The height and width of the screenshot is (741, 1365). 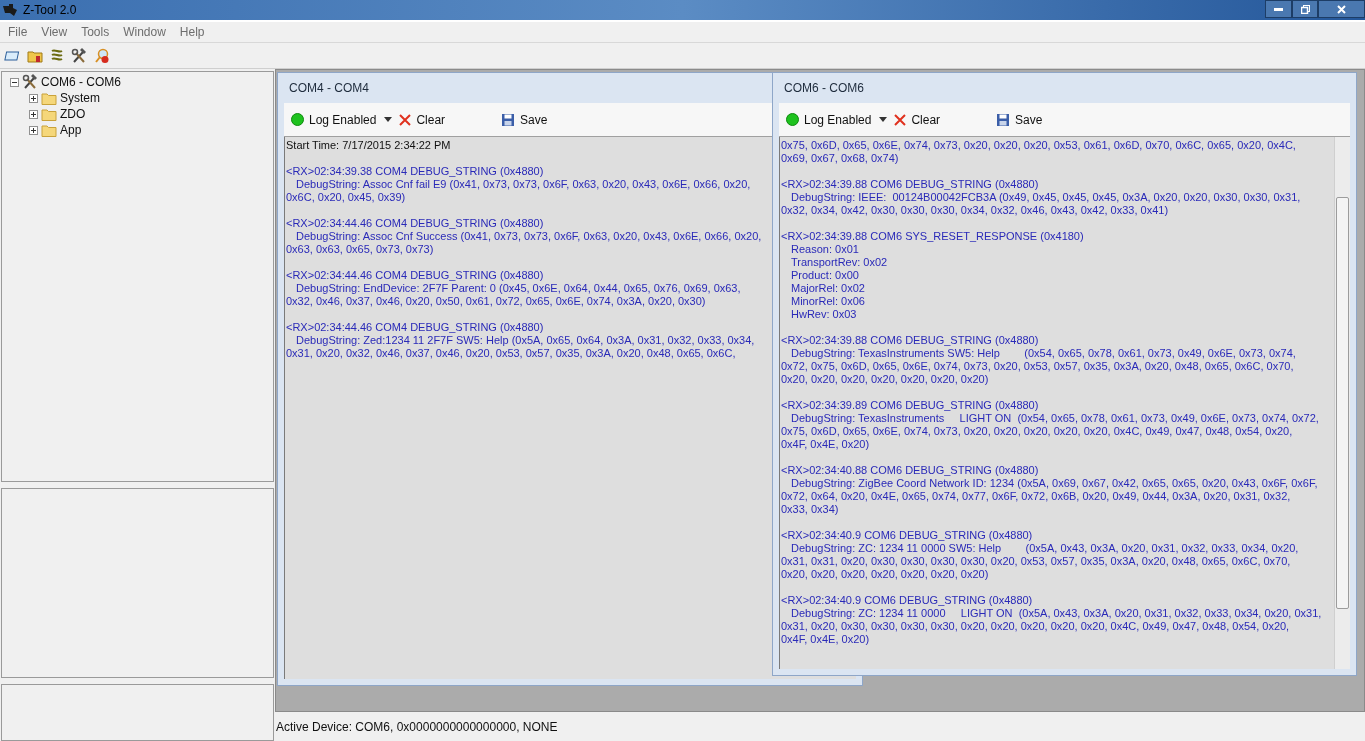 What do you see at coordinates (368, 145) in the screenshot?
I see `start-time: Start Time: 7/17/2015 2:34:22 PM` at bounding box center [368, 145].